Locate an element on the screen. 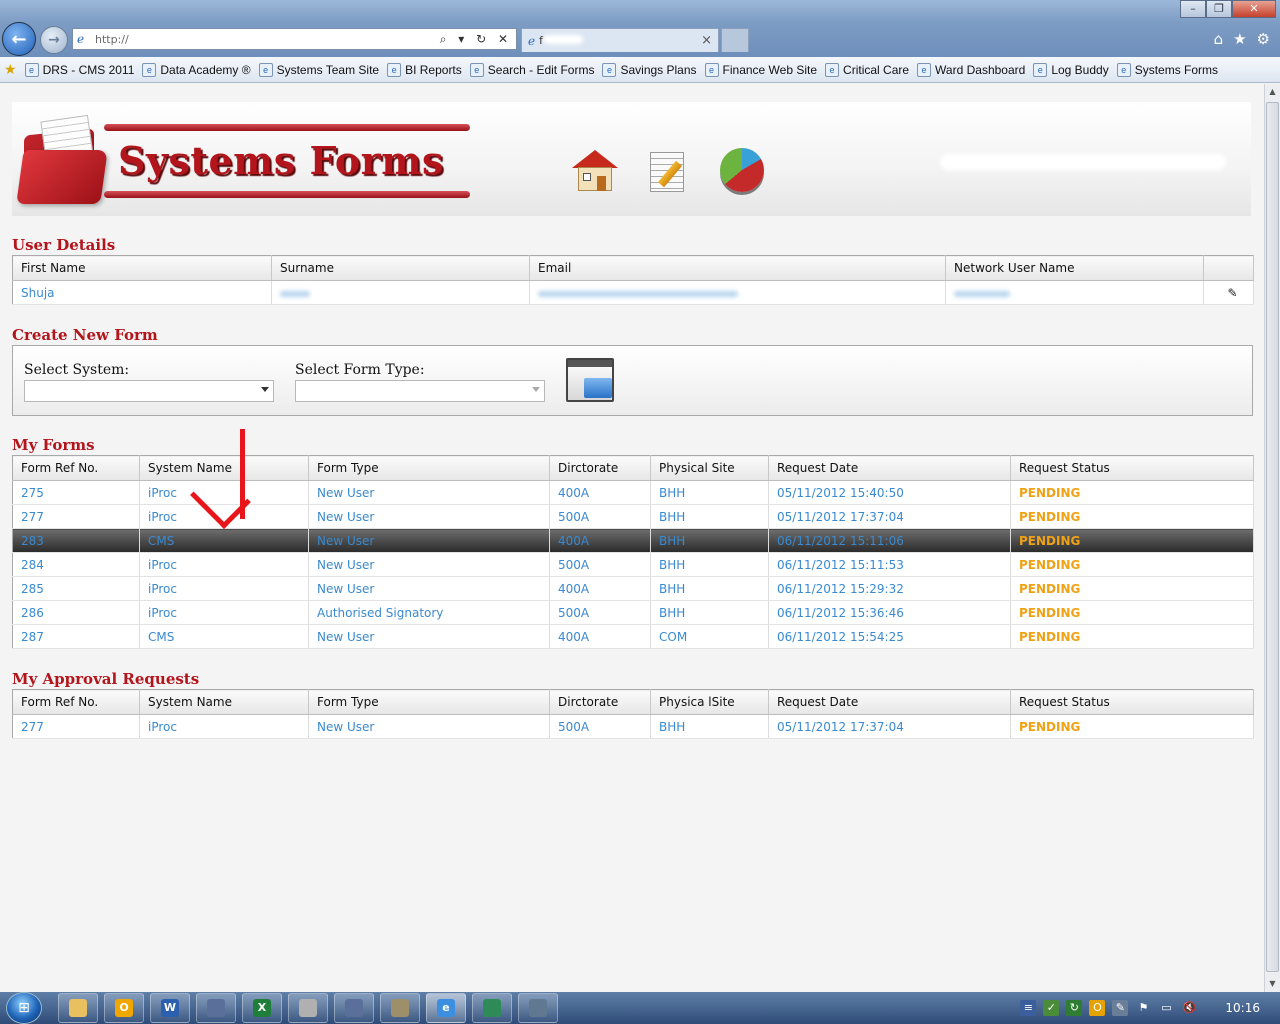  tray-app-icon: ≡ is located at coordinates (1028, 1008).